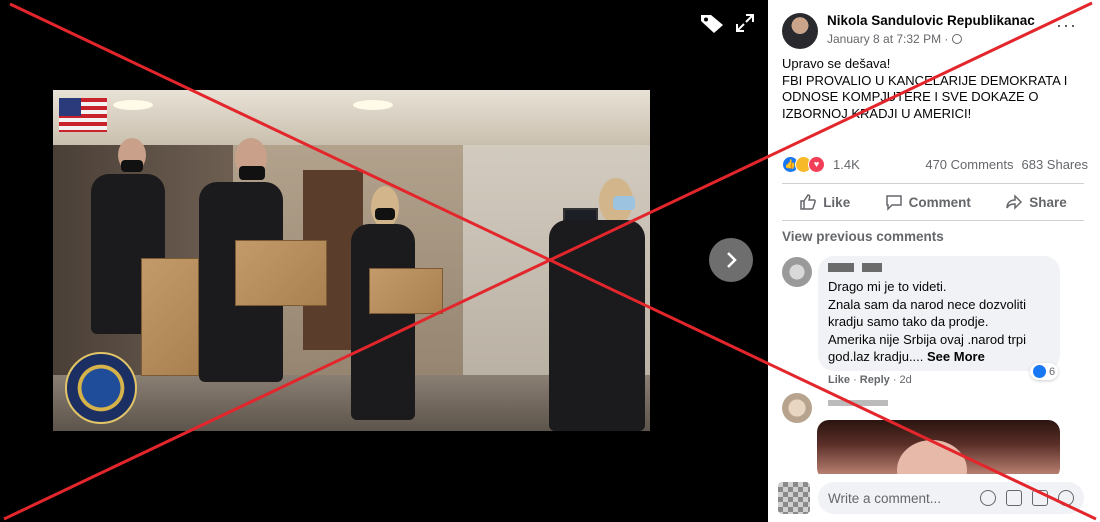 The height and width of the screenshot is (522, 1100). Describe the element at coordinates (745, 23) in the screenshot. I see `expand-icon` at that location.